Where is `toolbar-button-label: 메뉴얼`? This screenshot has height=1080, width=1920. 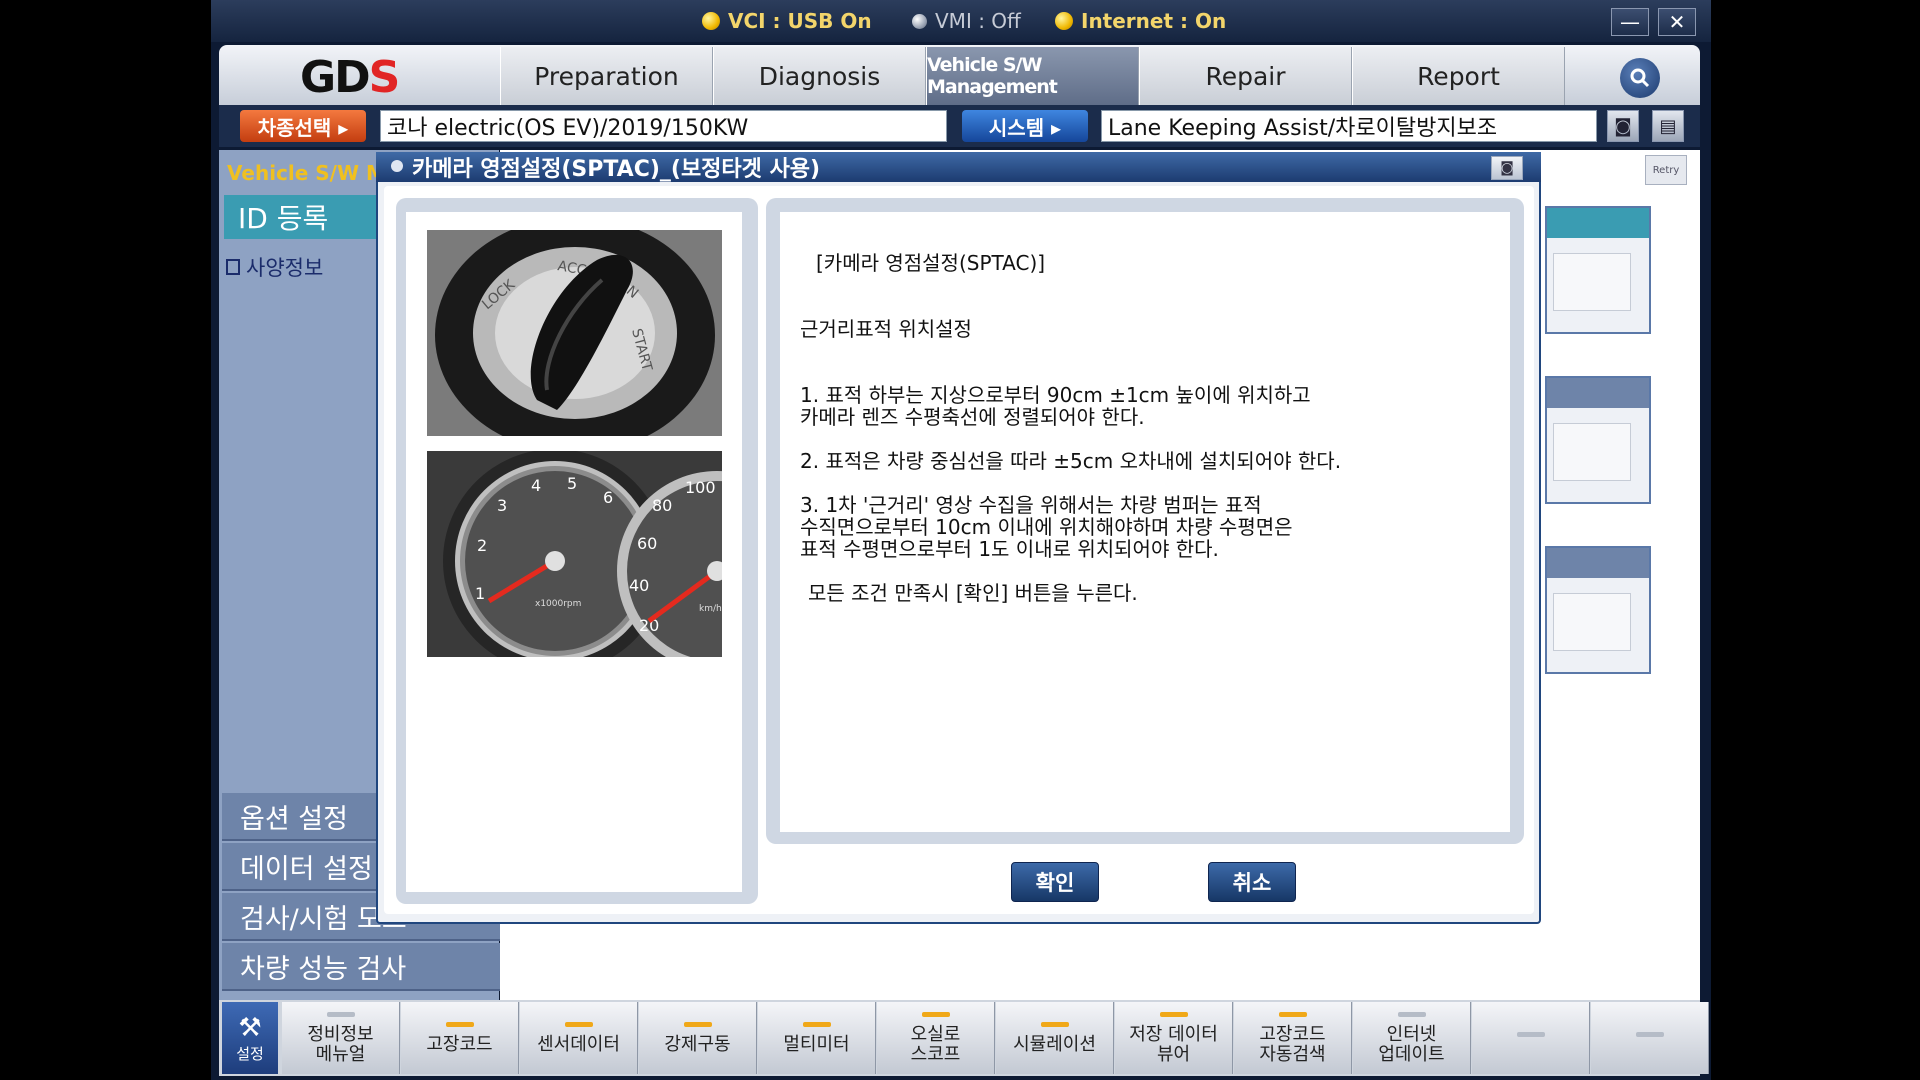 toolbar-button-label: 메뉴얼 is located at coordinates (340, 1054).